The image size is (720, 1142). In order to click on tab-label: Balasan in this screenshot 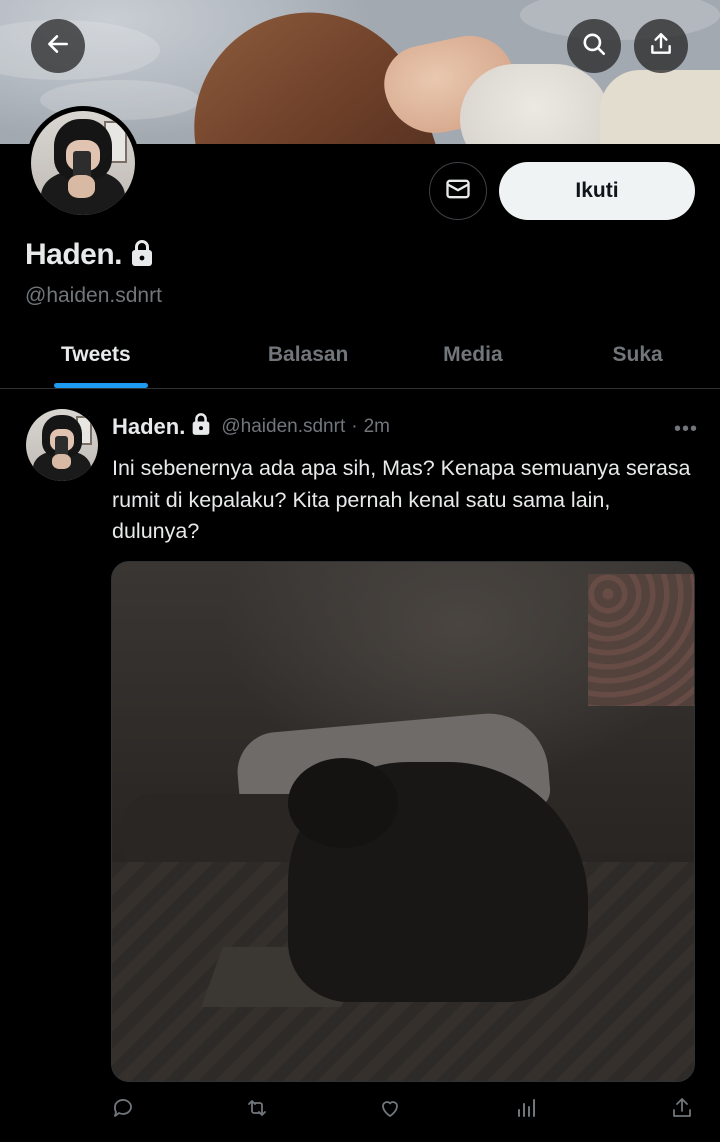, I will do `click(308, 354)`.